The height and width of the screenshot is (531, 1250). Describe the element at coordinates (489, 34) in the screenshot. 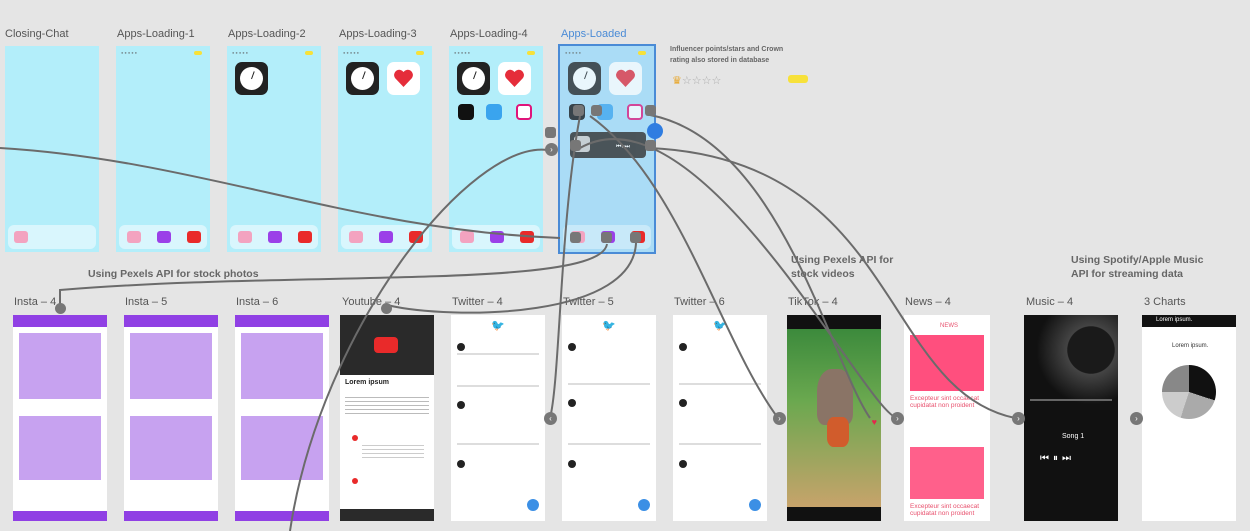

I see `frame-title-apps-loading-4: Apps-Loading-4` at that location.